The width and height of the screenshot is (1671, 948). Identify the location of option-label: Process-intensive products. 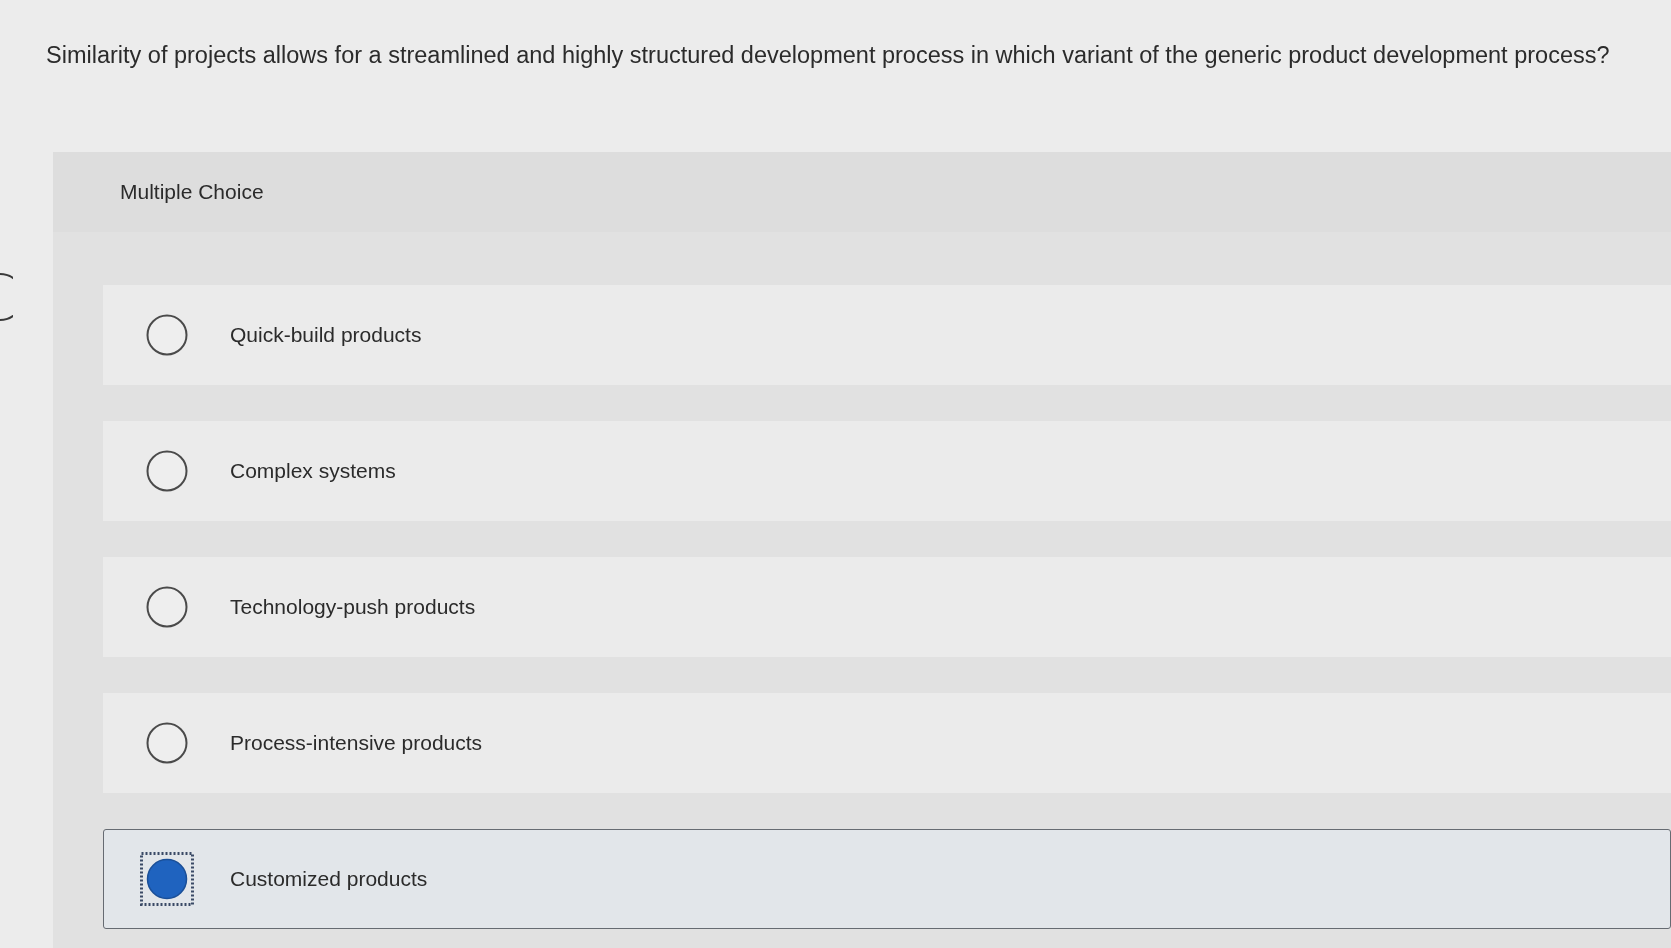
(356, 743).